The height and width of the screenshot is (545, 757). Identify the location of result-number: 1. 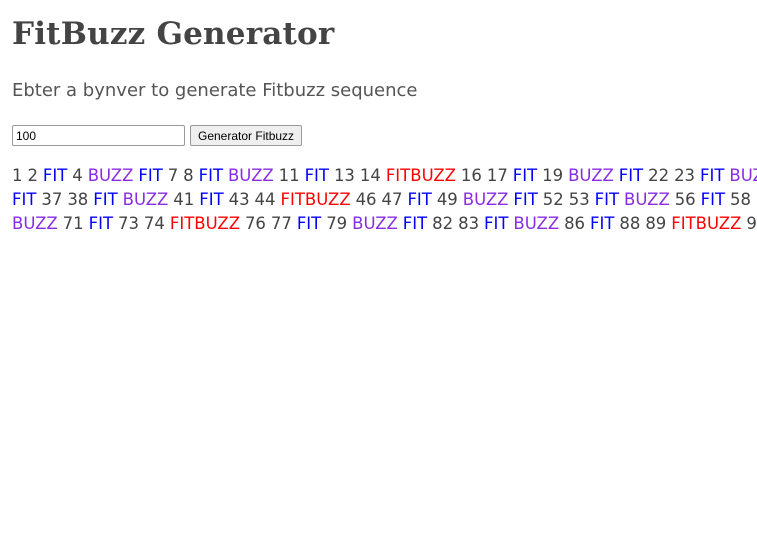
(17, 175).